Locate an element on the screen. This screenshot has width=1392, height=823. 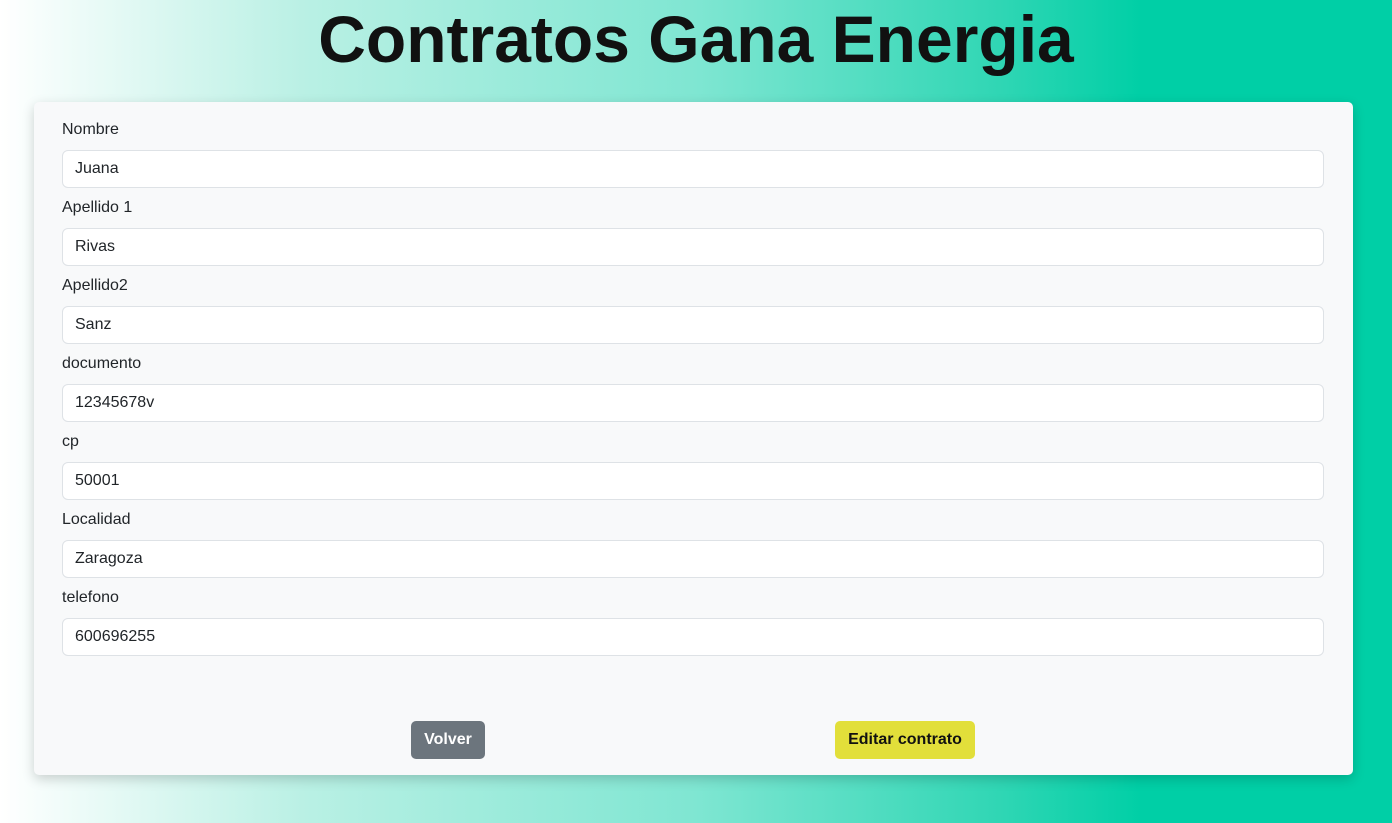
localidad-input is located at coordinates (693, 559).